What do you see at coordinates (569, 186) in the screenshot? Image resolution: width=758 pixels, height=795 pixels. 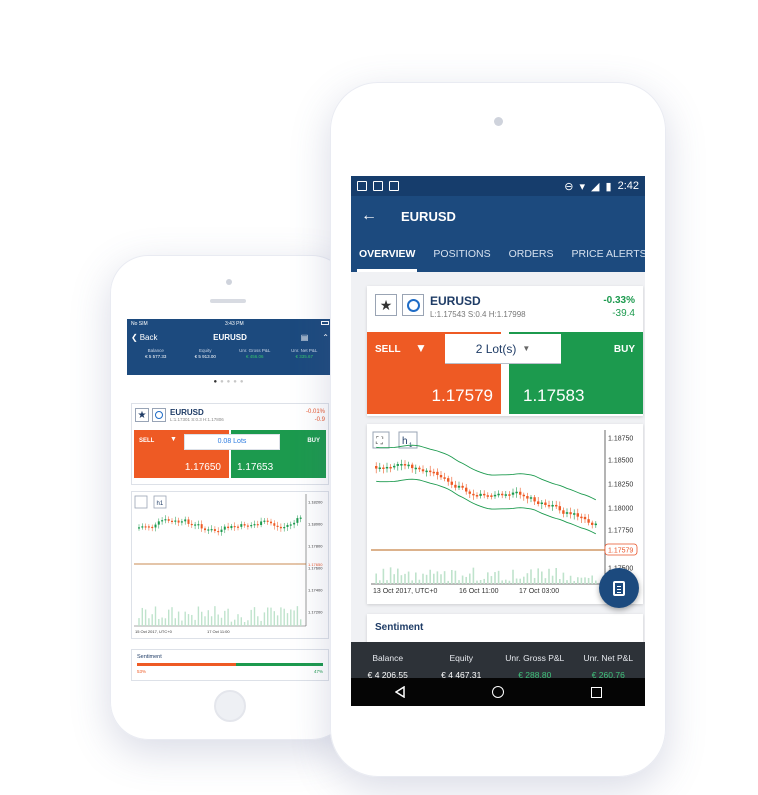 I see `dnd-icon: ⊖` at bounding box center [569, 186].